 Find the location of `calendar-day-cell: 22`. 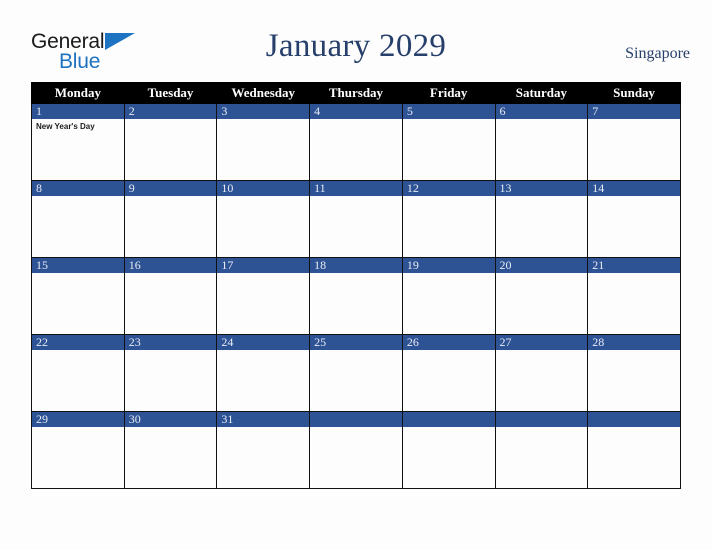

calendar-day-cell: 22 is located at coordinates (78, 373).